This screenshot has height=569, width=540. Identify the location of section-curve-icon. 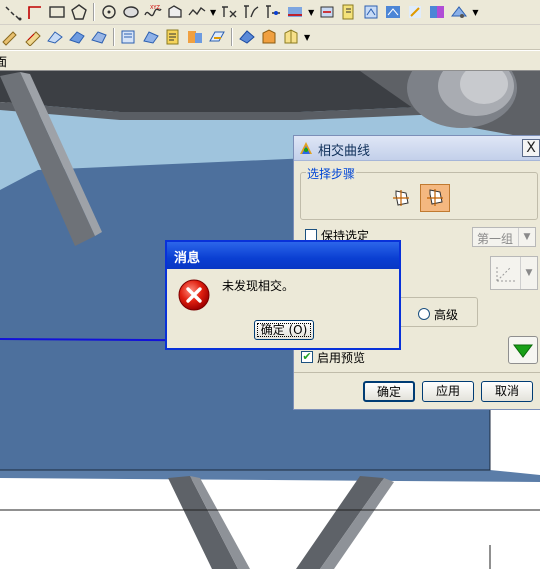
(393, 12).